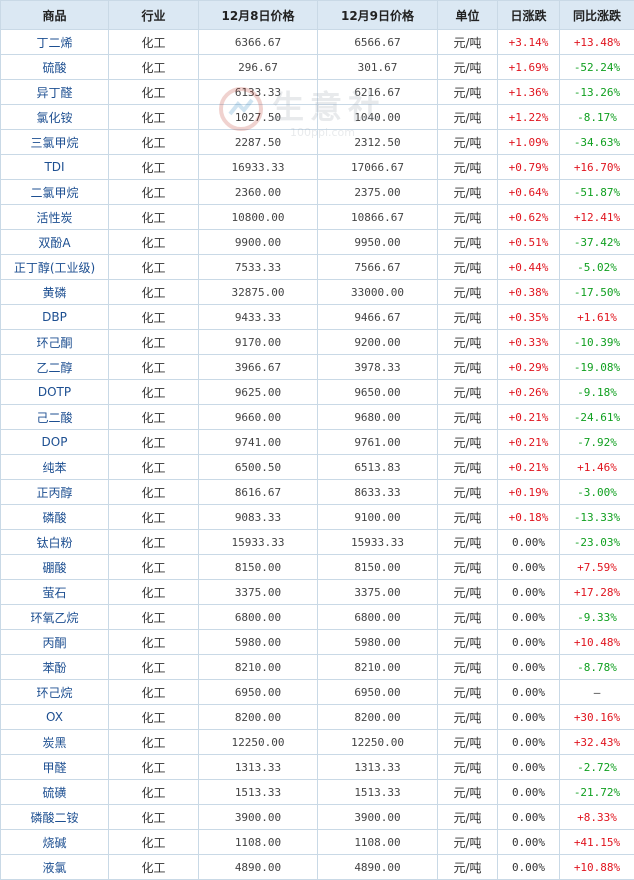 This screenshot has width=634, height=880. Describe the element at coordinates (377, 517) in the screenshot. I see `cell-price-dec9: 9100.00` at that location.